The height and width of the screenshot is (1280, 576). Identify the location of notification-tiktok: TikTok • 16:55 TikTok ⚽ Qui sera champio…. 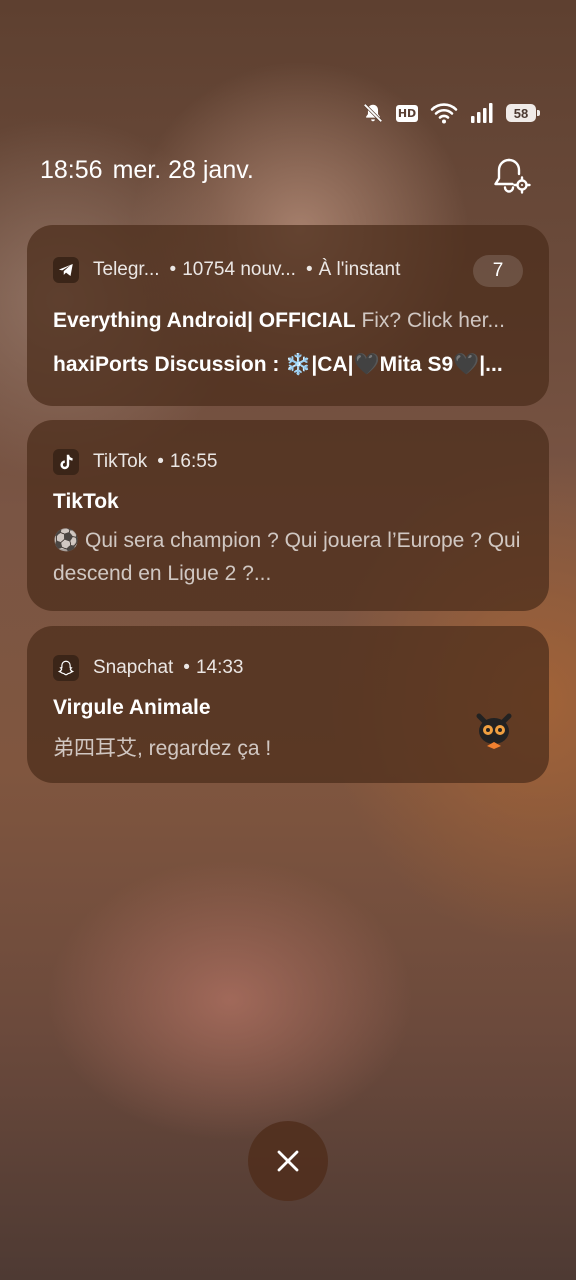
(288, 515).